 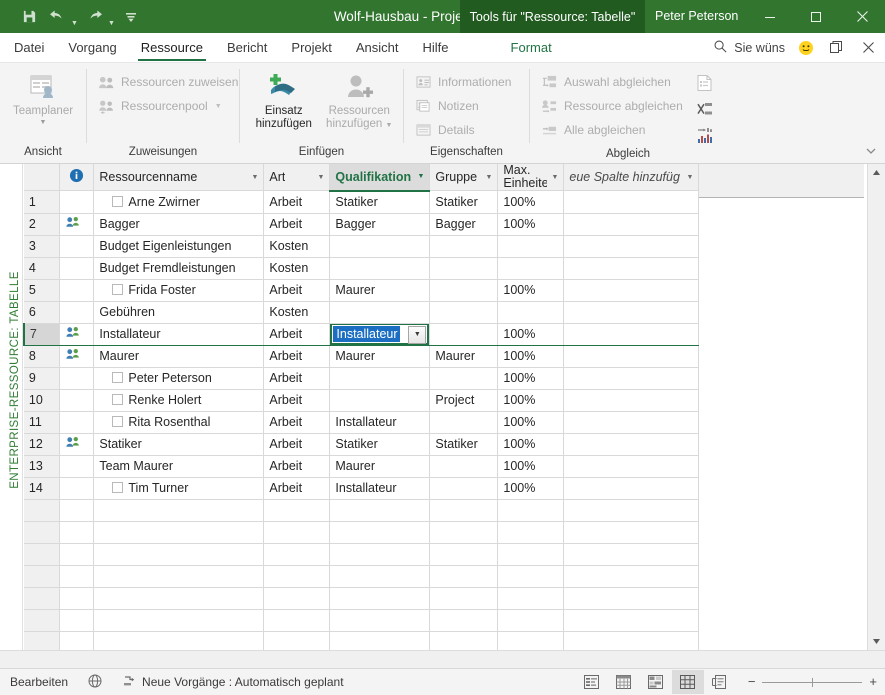 I want to click on row-number: 9, so click(x=42, y=378).